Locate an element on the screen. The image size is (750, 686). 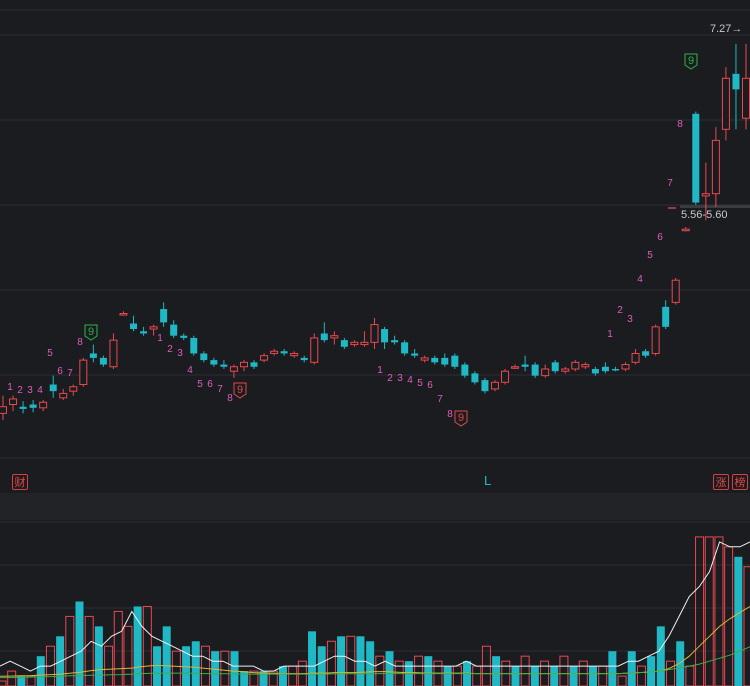
rank-tag: 榜 is located at coordinates (740, 482).